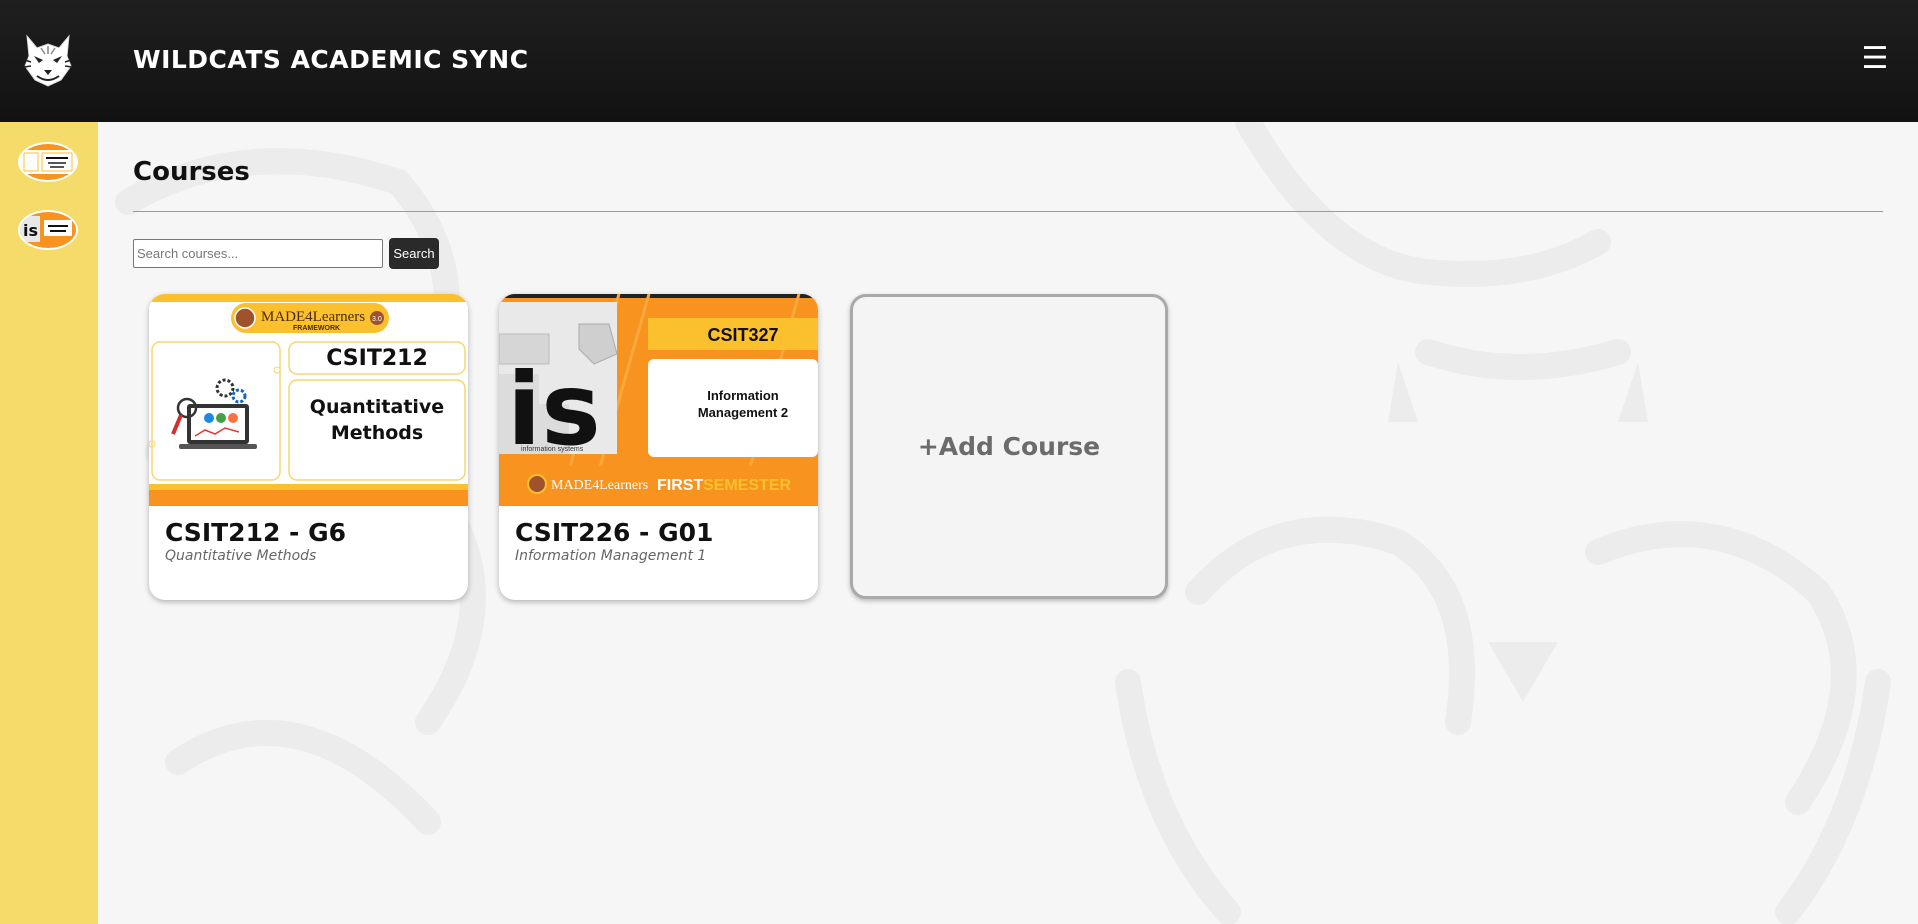  I want to click on search-button: Search, so click(414, 253).